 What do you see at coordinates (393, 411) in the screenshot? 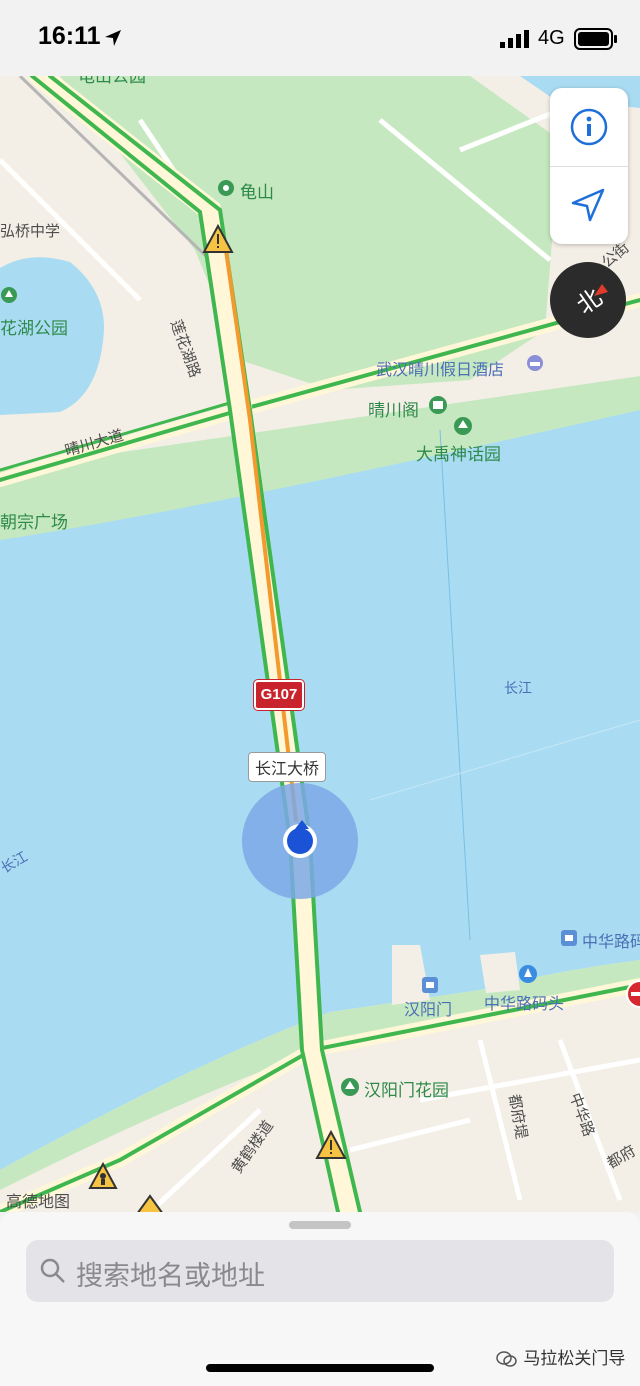
I see `map-label-qingchuan-pavilion: 晴川阁` at bounding box center [393, 411].